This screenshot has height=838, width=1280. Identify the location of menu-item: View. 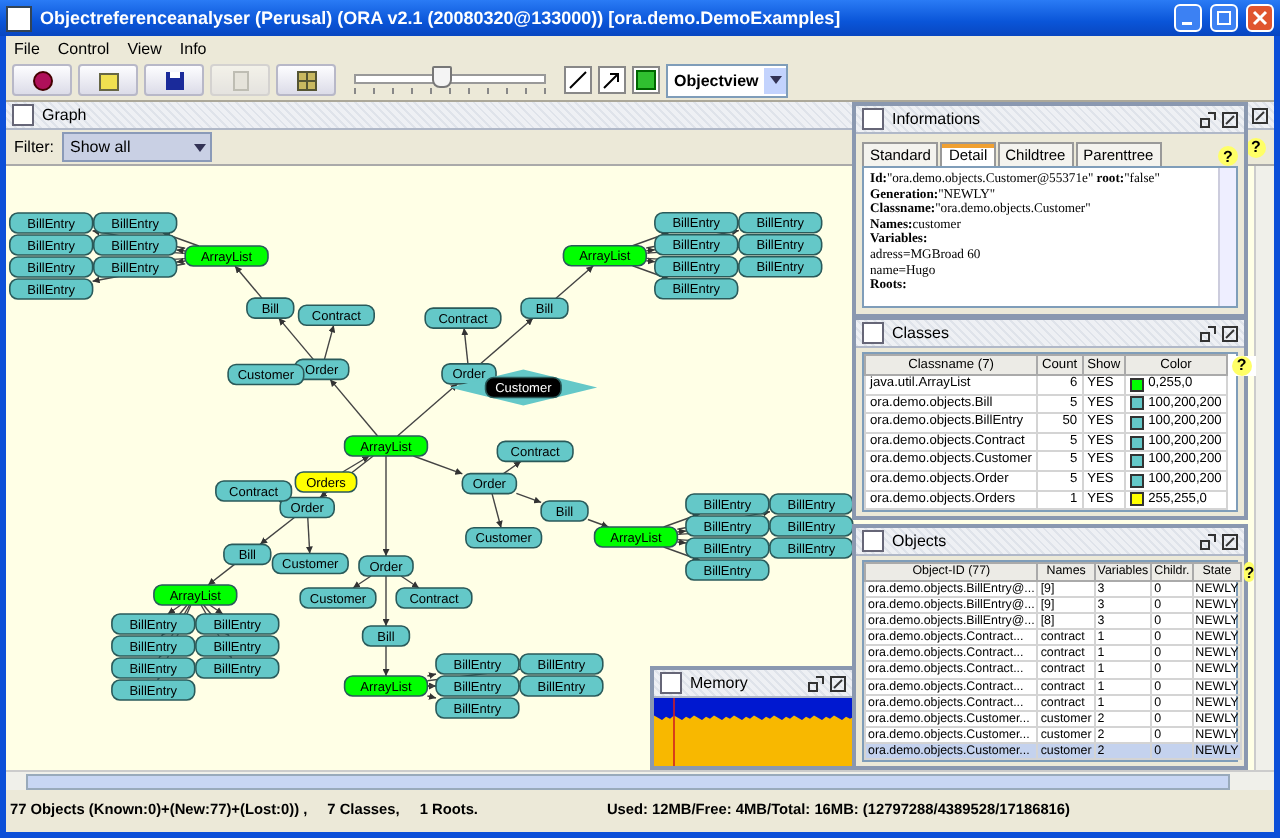
(144, 48).